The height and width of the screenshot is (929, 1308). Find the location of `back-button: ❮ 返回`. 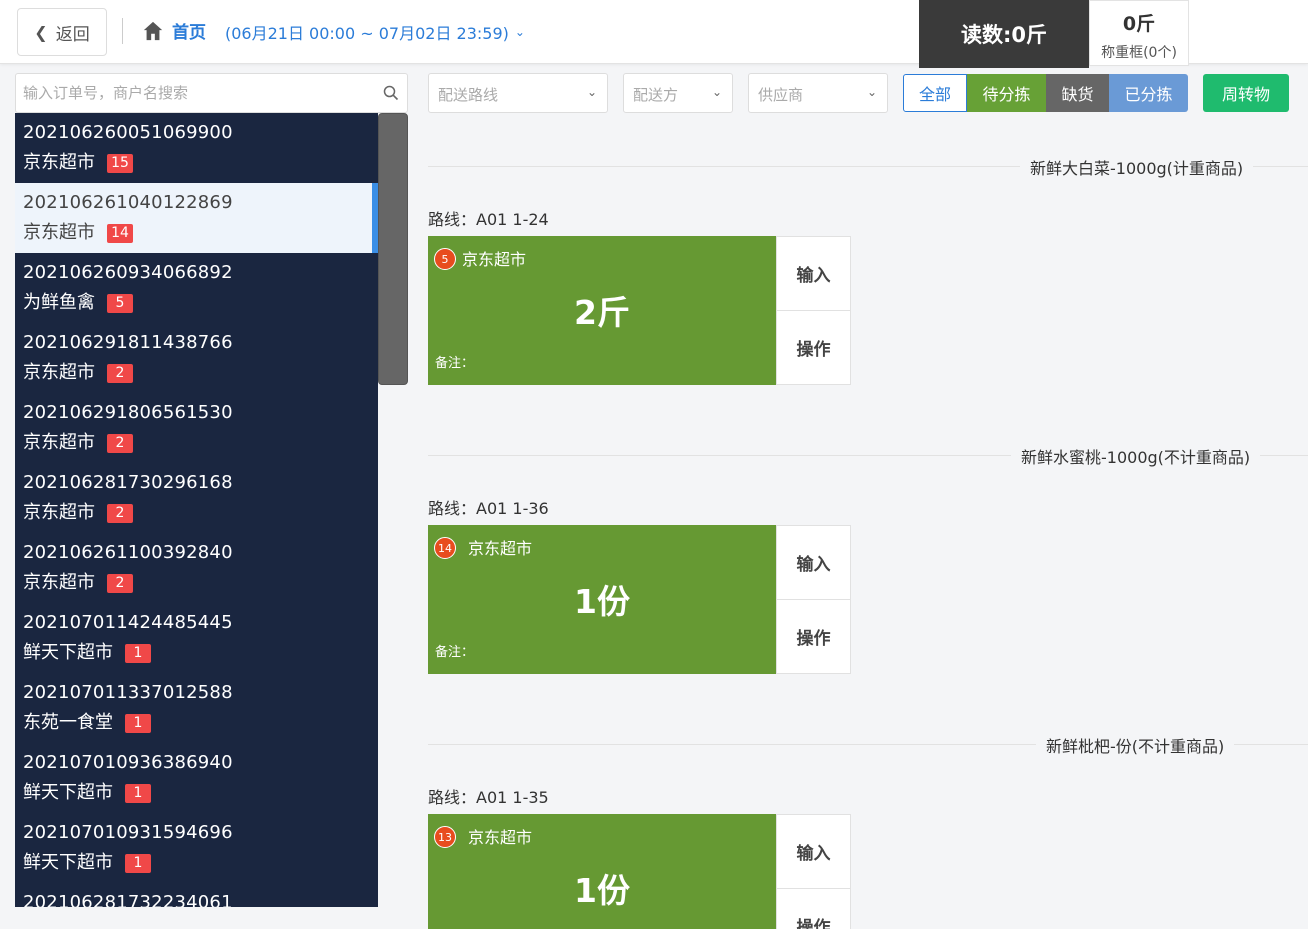

back-button: ❮ 返回 is located at coordinates (62, 32).